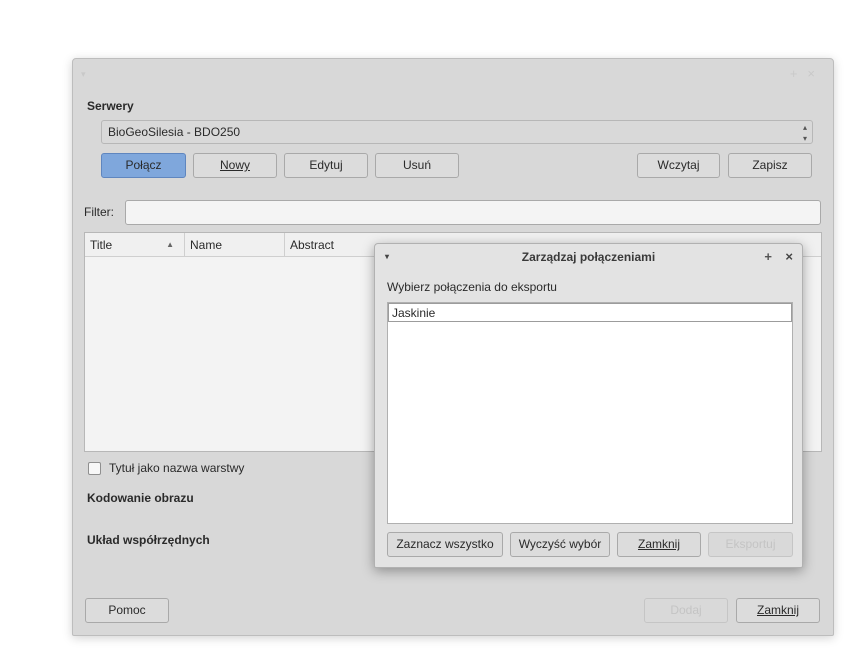  I want to click on manage-close-button: Zamknij, so click(659, 544).